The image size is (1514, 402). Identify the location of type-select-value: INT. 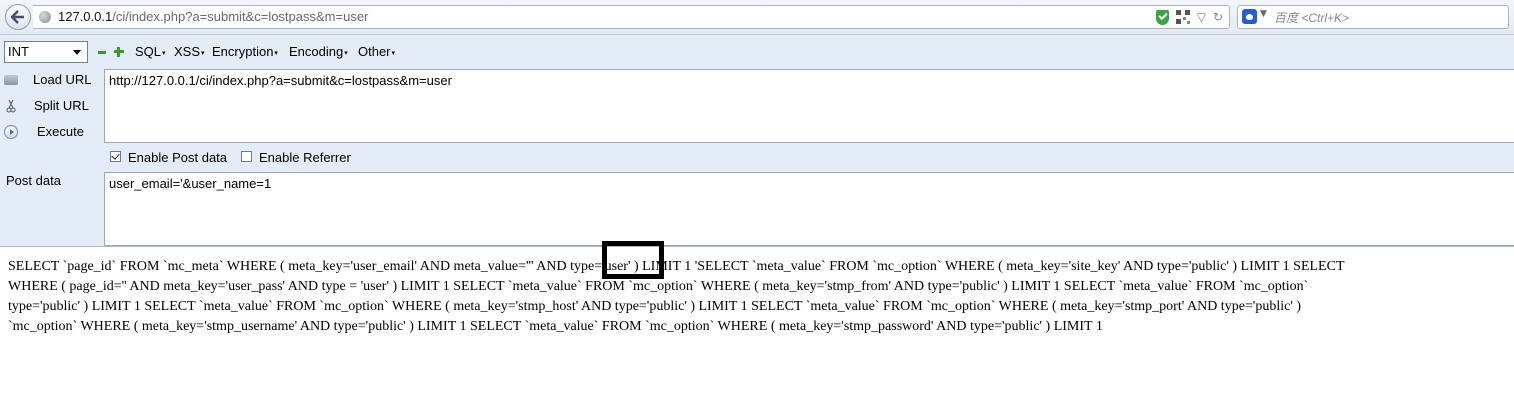
(18, 51).